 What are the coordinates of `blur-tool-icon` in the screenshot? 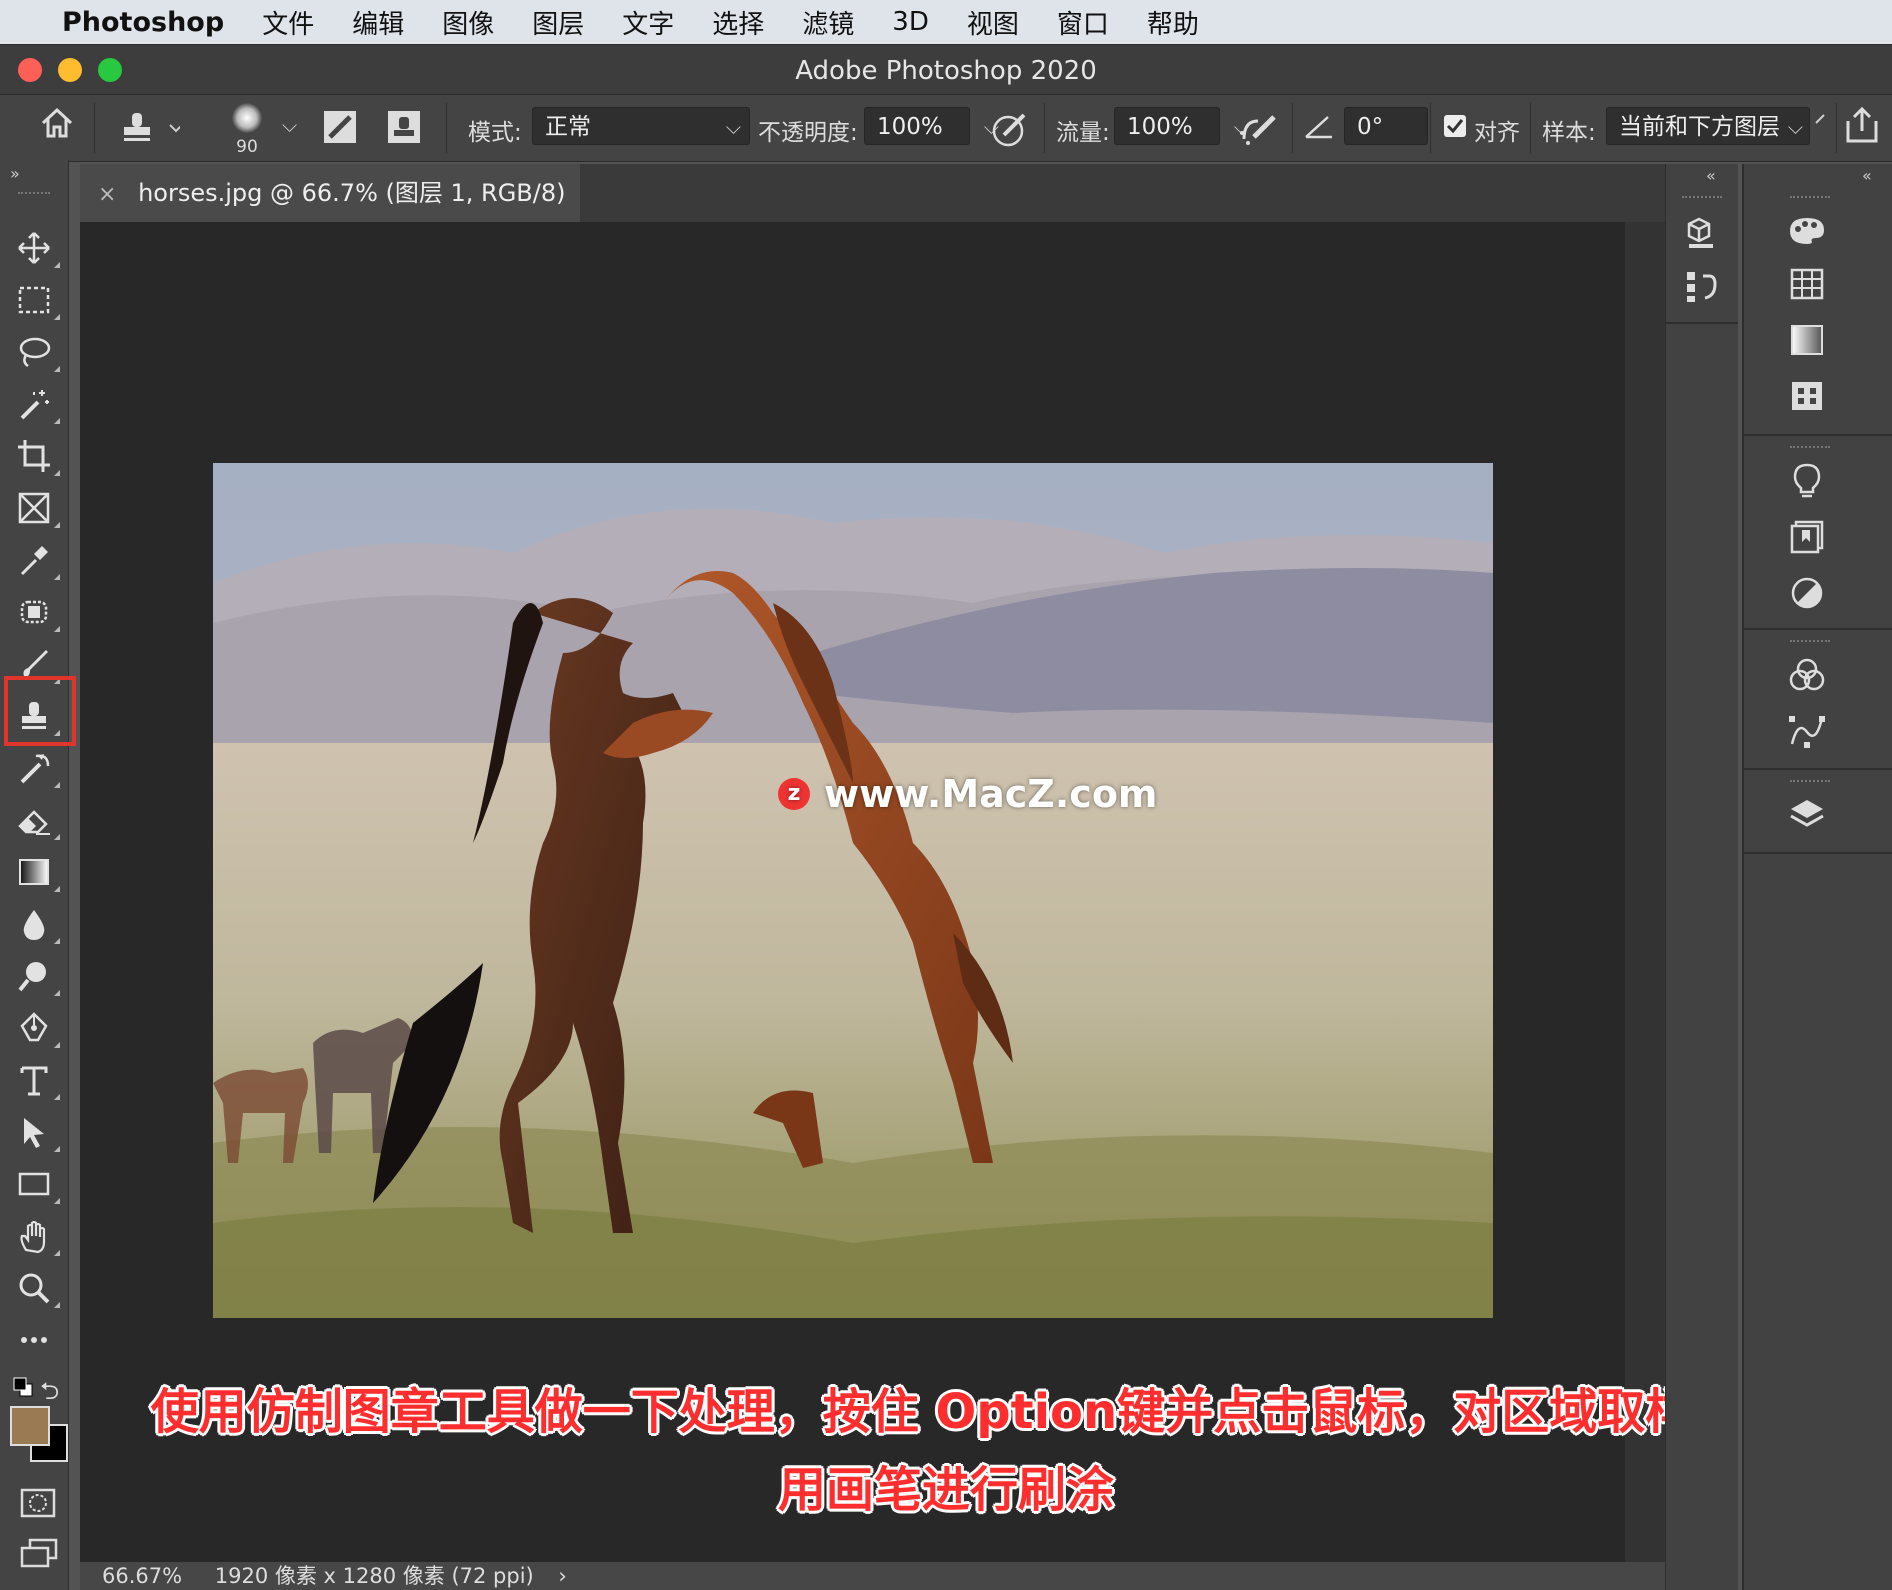 It's located at (36, 924).